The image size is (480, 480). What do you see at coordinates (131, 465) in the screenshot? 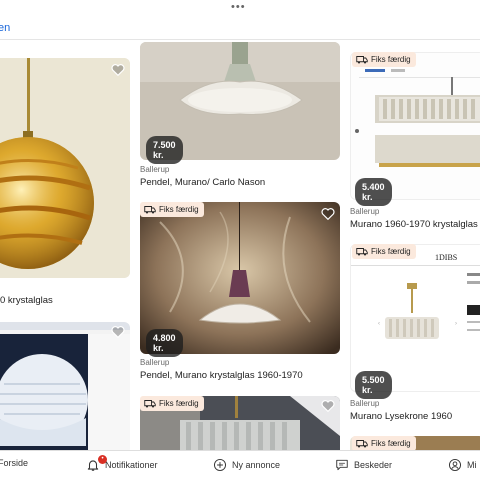
I see `nav-label: Notifikationer` at bounding box center [131, 465].